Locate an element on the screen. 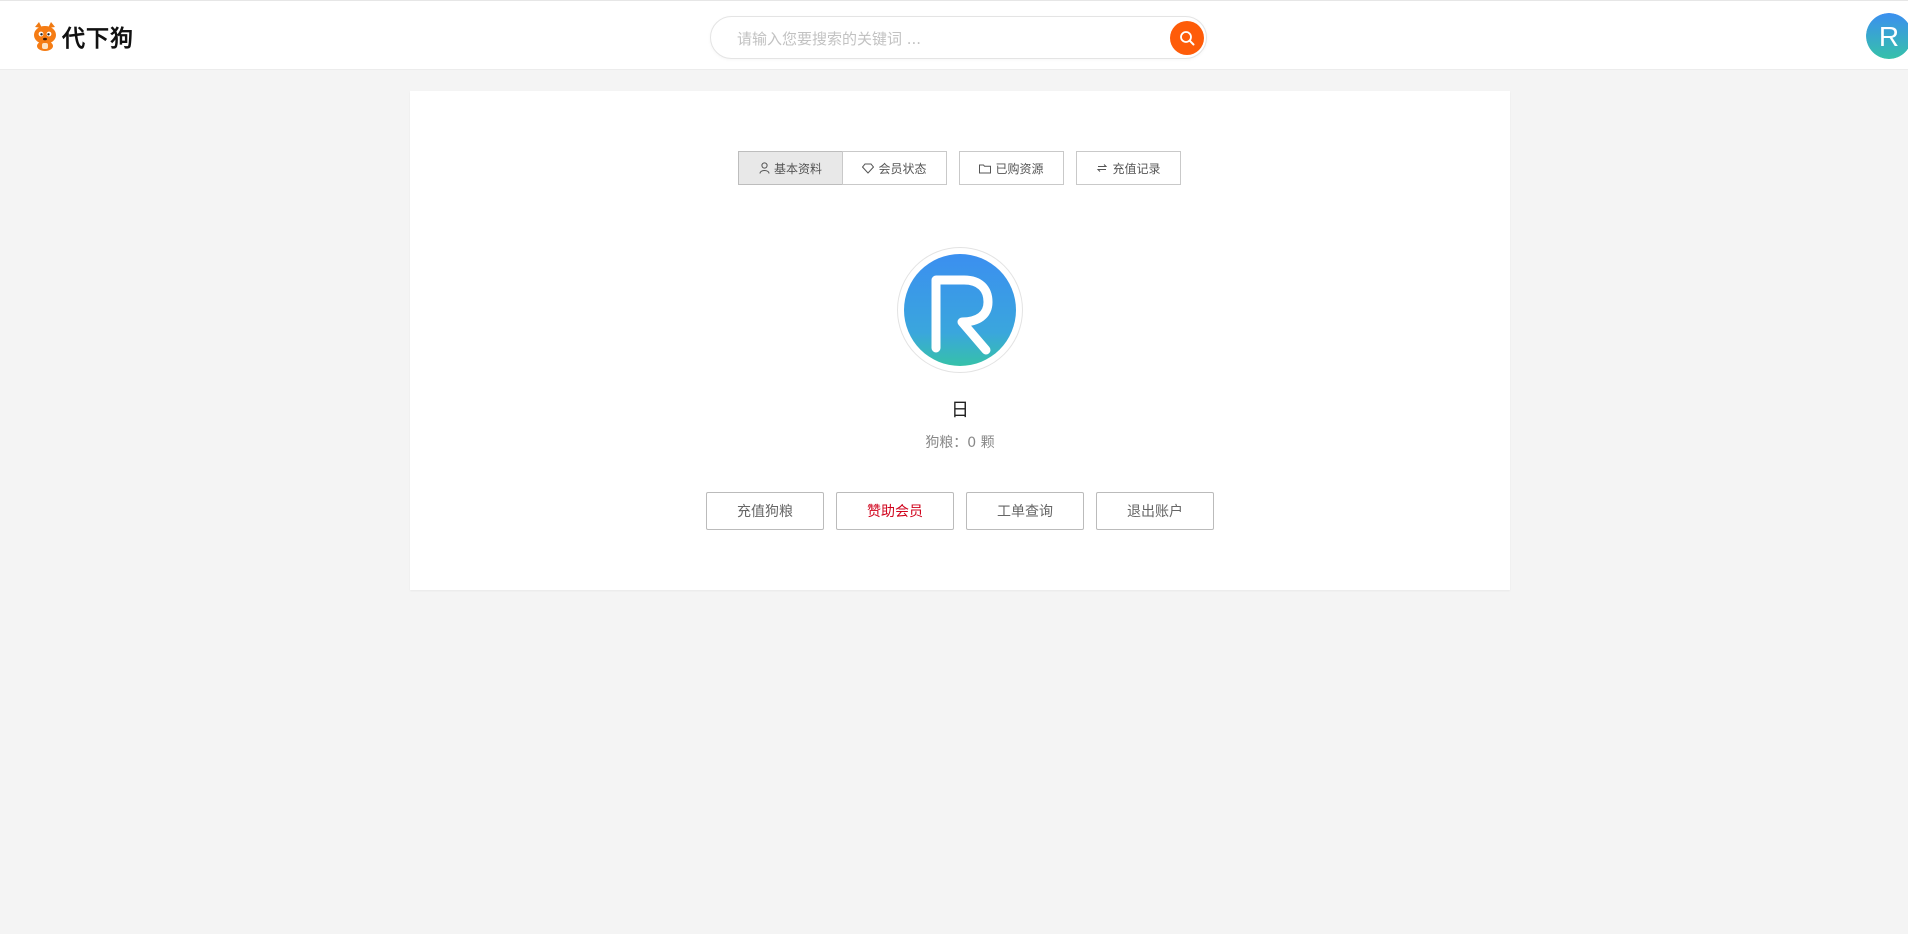 Image resolution: width=1908 pixels, height=934 pixels. search-bar is located at coordinates (958, 37).